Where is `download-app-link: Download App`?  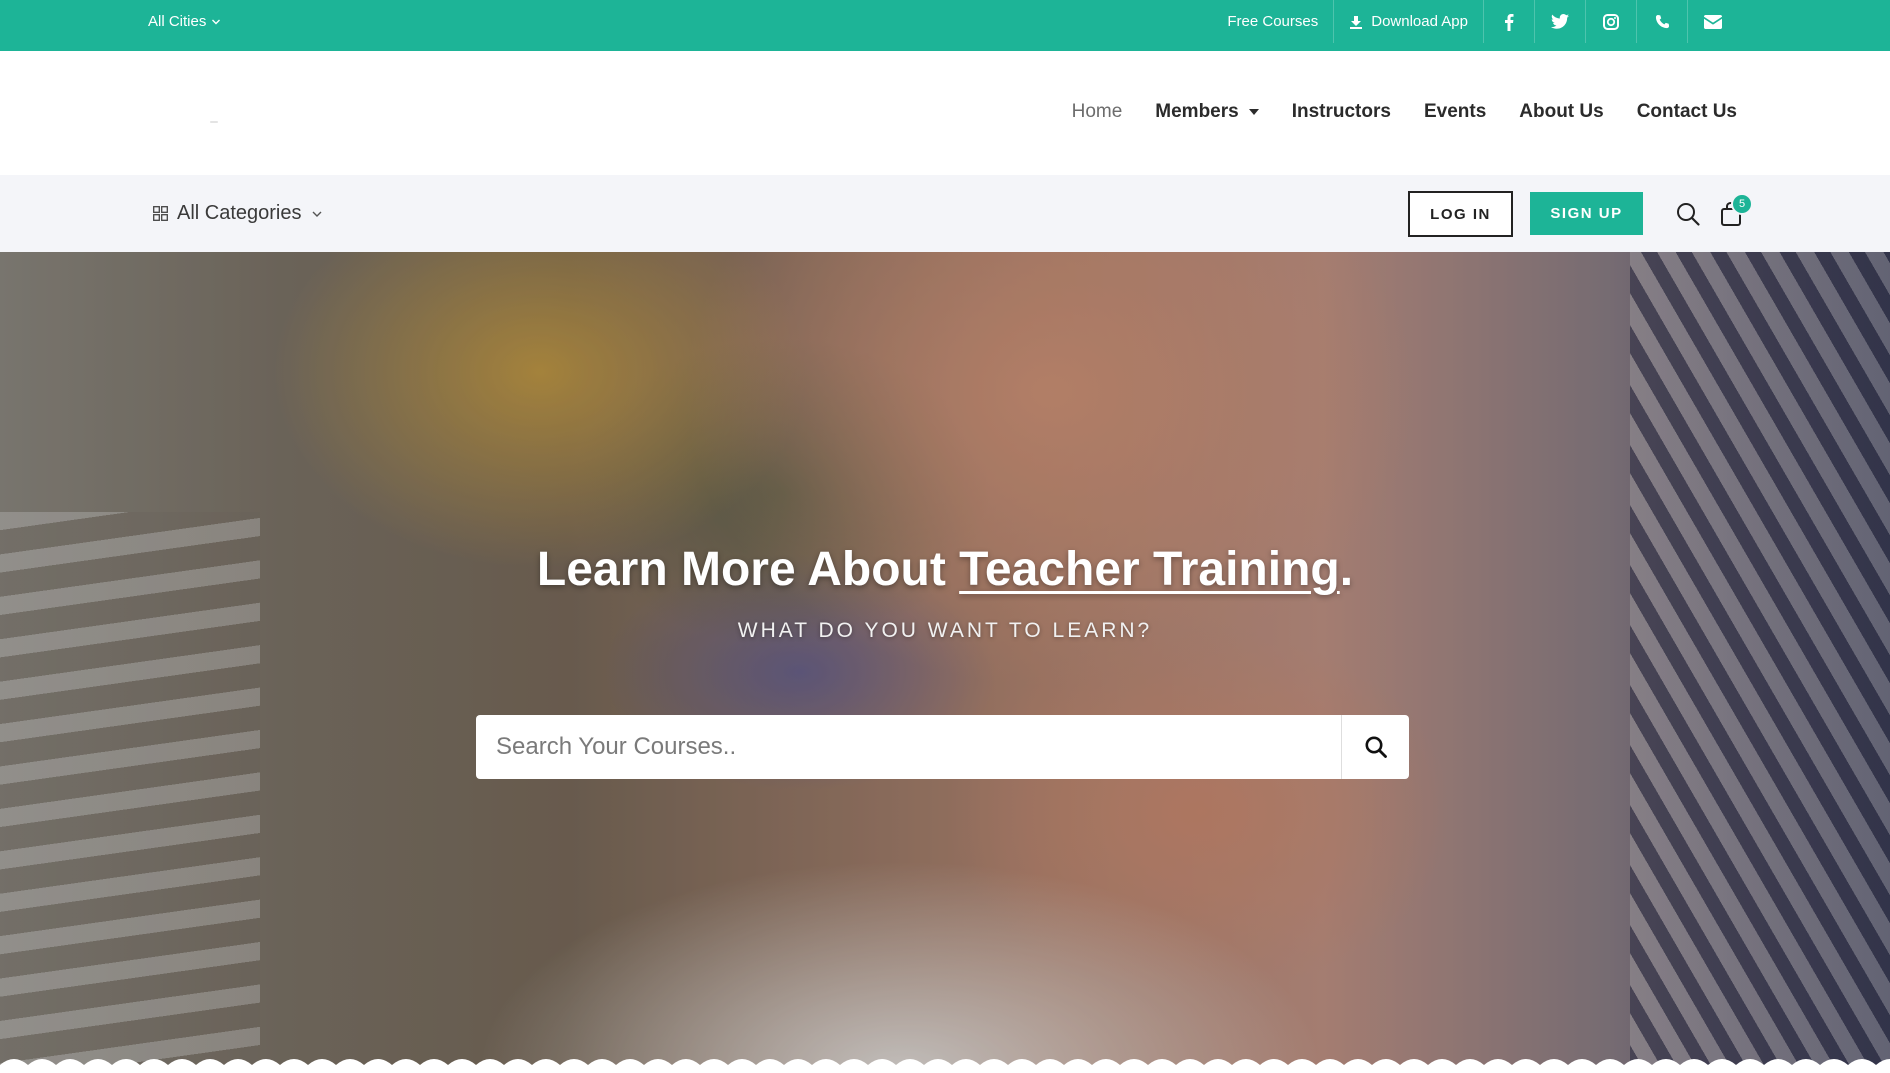
download-app-link: Download App is located at coordinates (1408, 21).